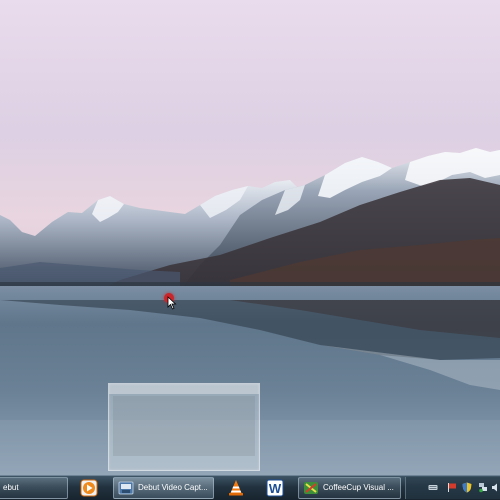 The image size is (500, 500). I want to click on vlc-cone-icon, so click(236, 488).